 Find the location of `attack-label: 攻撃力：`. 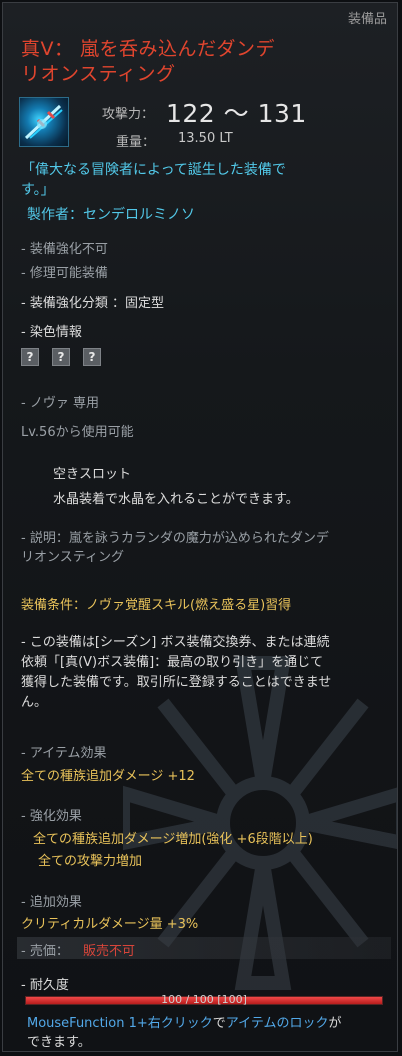

attack-label: 攻撃力： is located at coordinates (128, 114).